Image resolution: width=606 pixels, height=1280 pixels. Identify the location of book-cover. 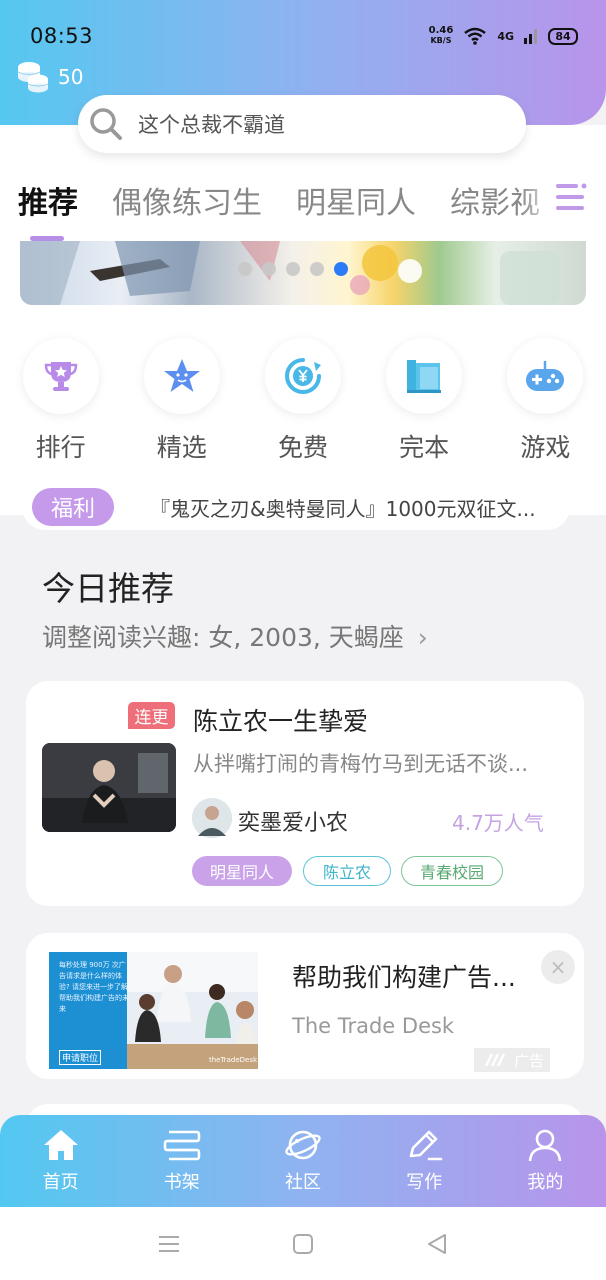
(109, 787).